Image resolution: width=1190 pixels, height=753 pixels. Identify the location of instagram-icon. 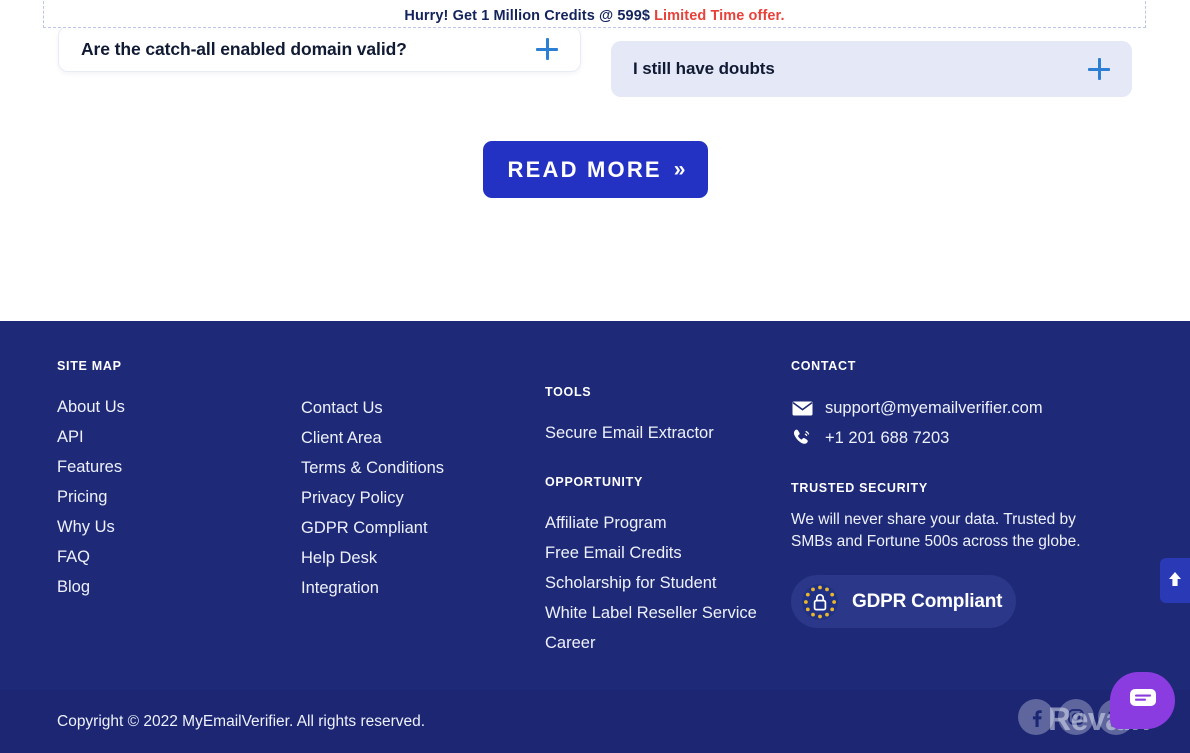
(1076, 717).